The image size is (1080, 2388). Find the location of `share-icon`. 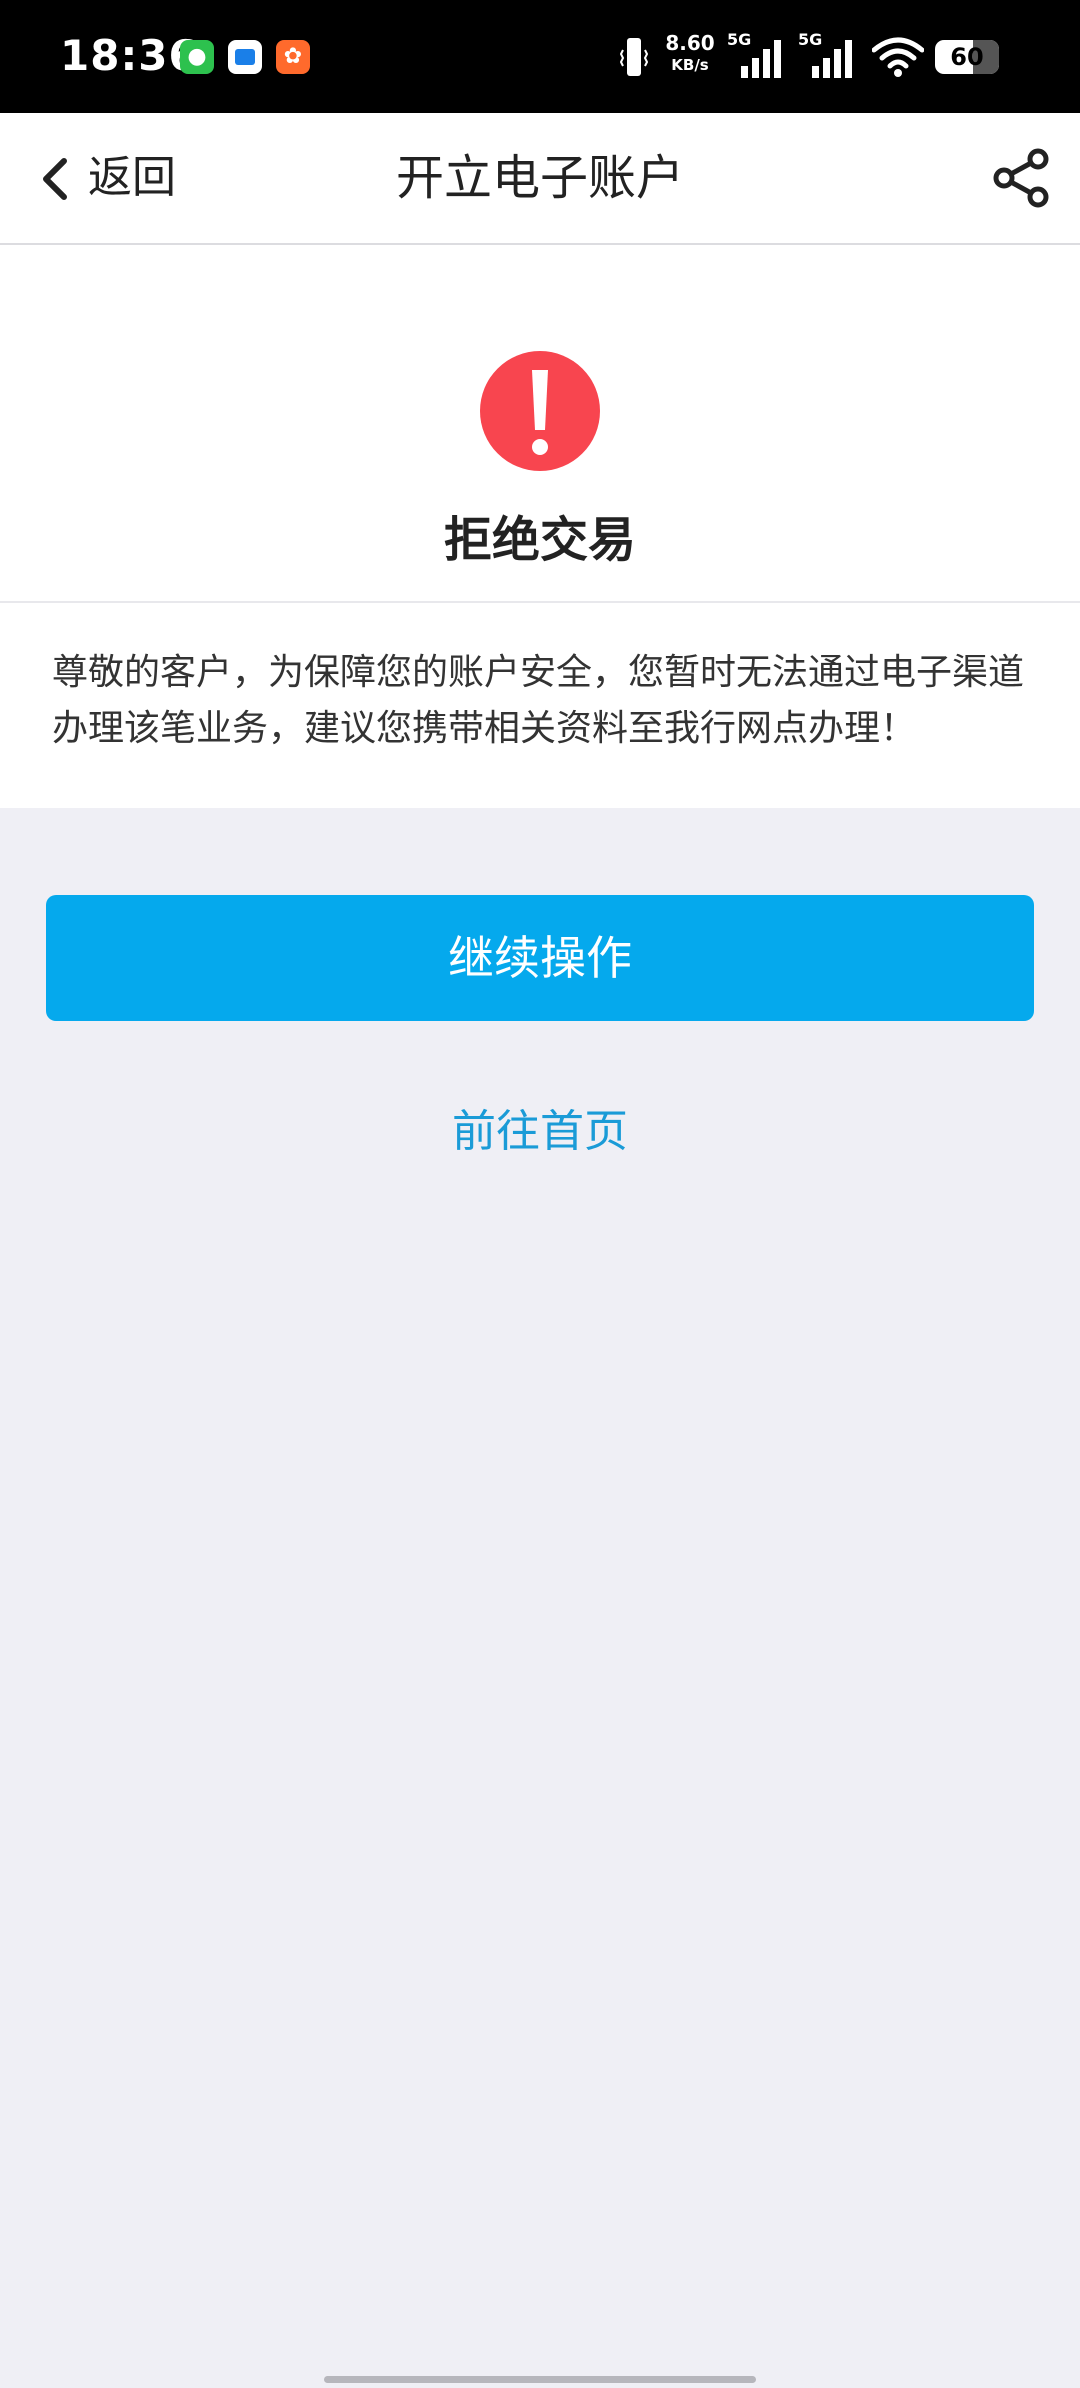

share-icon is located at coordinates (1021, 178).